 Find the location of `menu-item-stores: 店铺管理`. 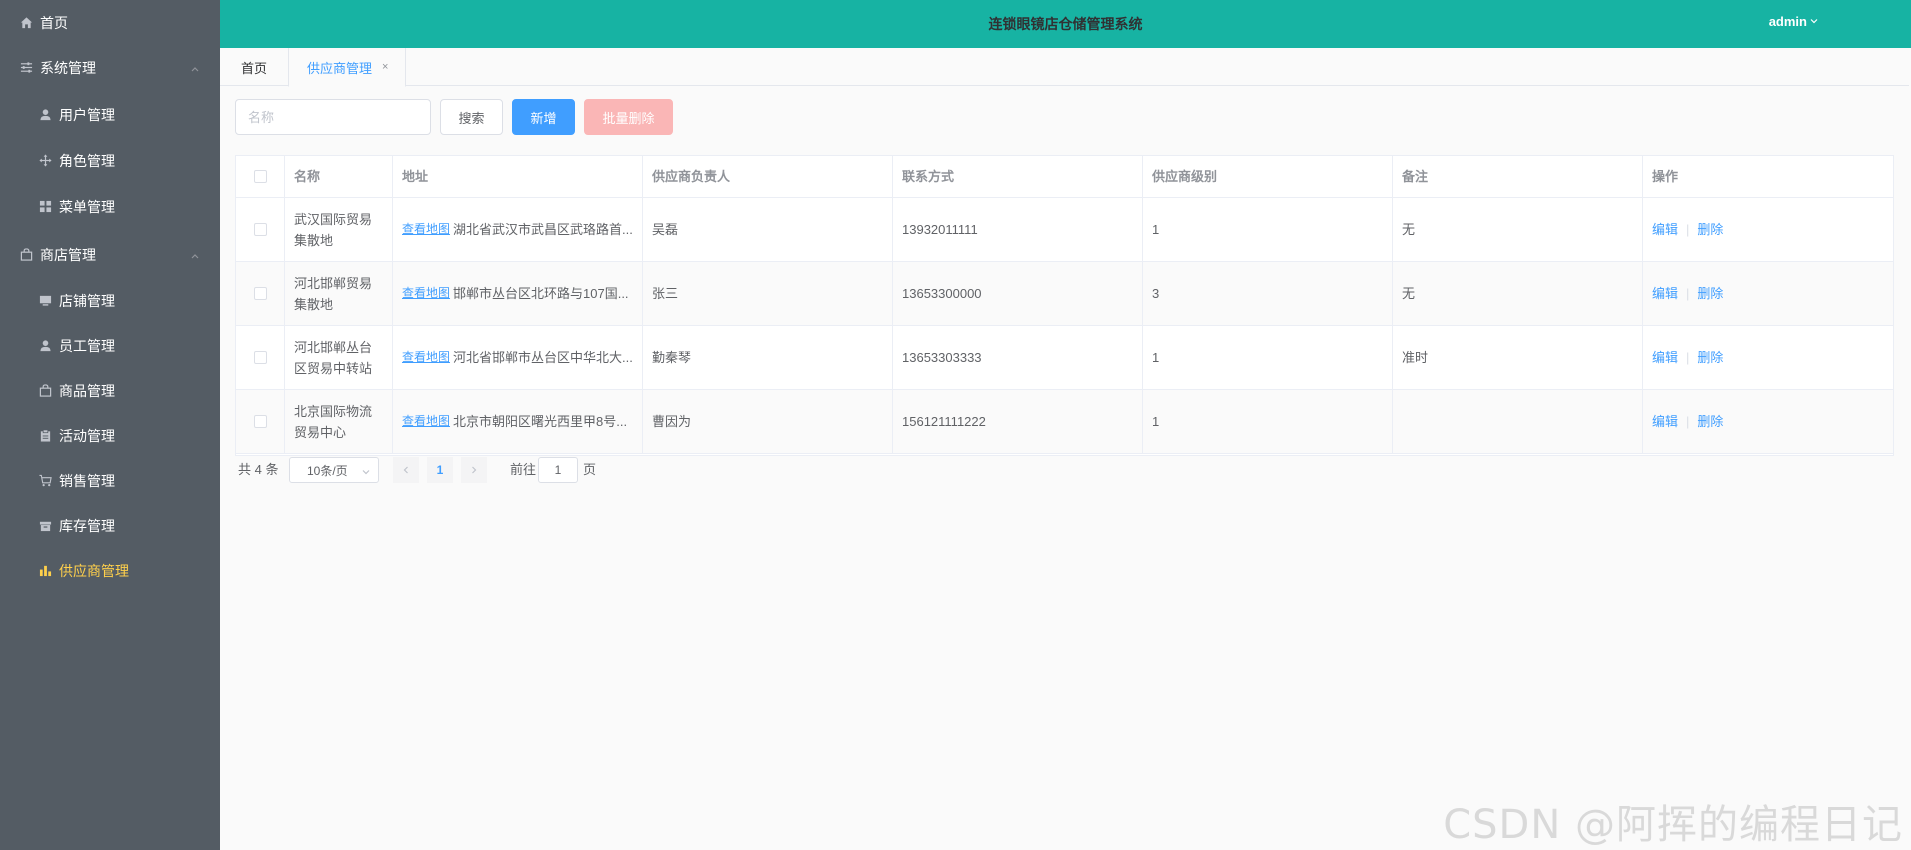

menu-item-stores: 店铺管理 is located at coordinates (110, 300).